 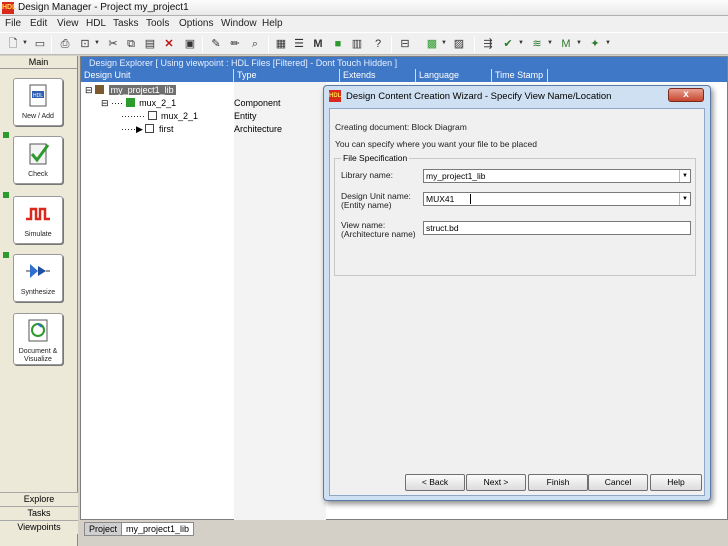 I want to click on close-button: x, so click(x=686, y=95).